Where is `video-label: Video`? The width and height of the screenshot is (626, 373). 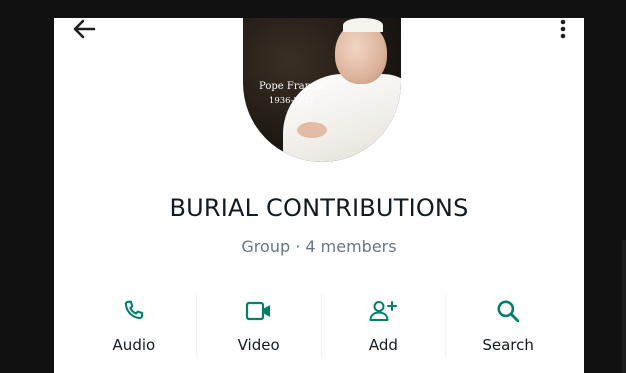
video-label: Video is located at coordinates (258, 345).